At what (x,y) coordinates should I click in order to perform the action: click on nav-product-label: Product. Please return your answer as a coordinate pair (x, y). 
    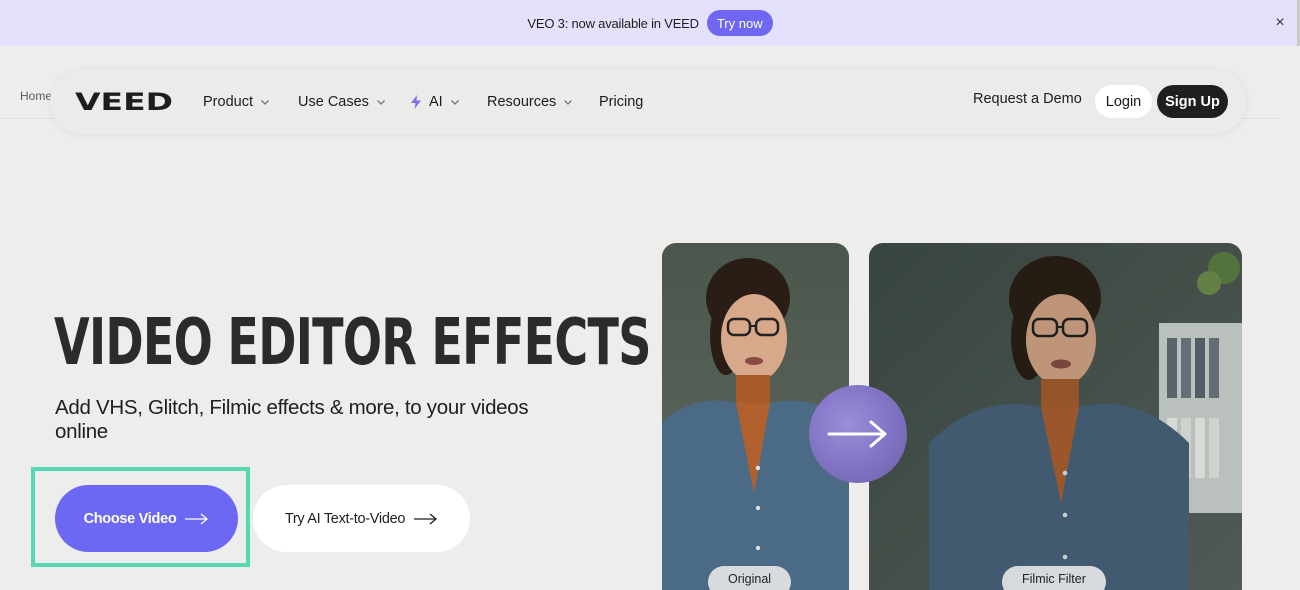
    Looking at the image, I should click on (228, 102).